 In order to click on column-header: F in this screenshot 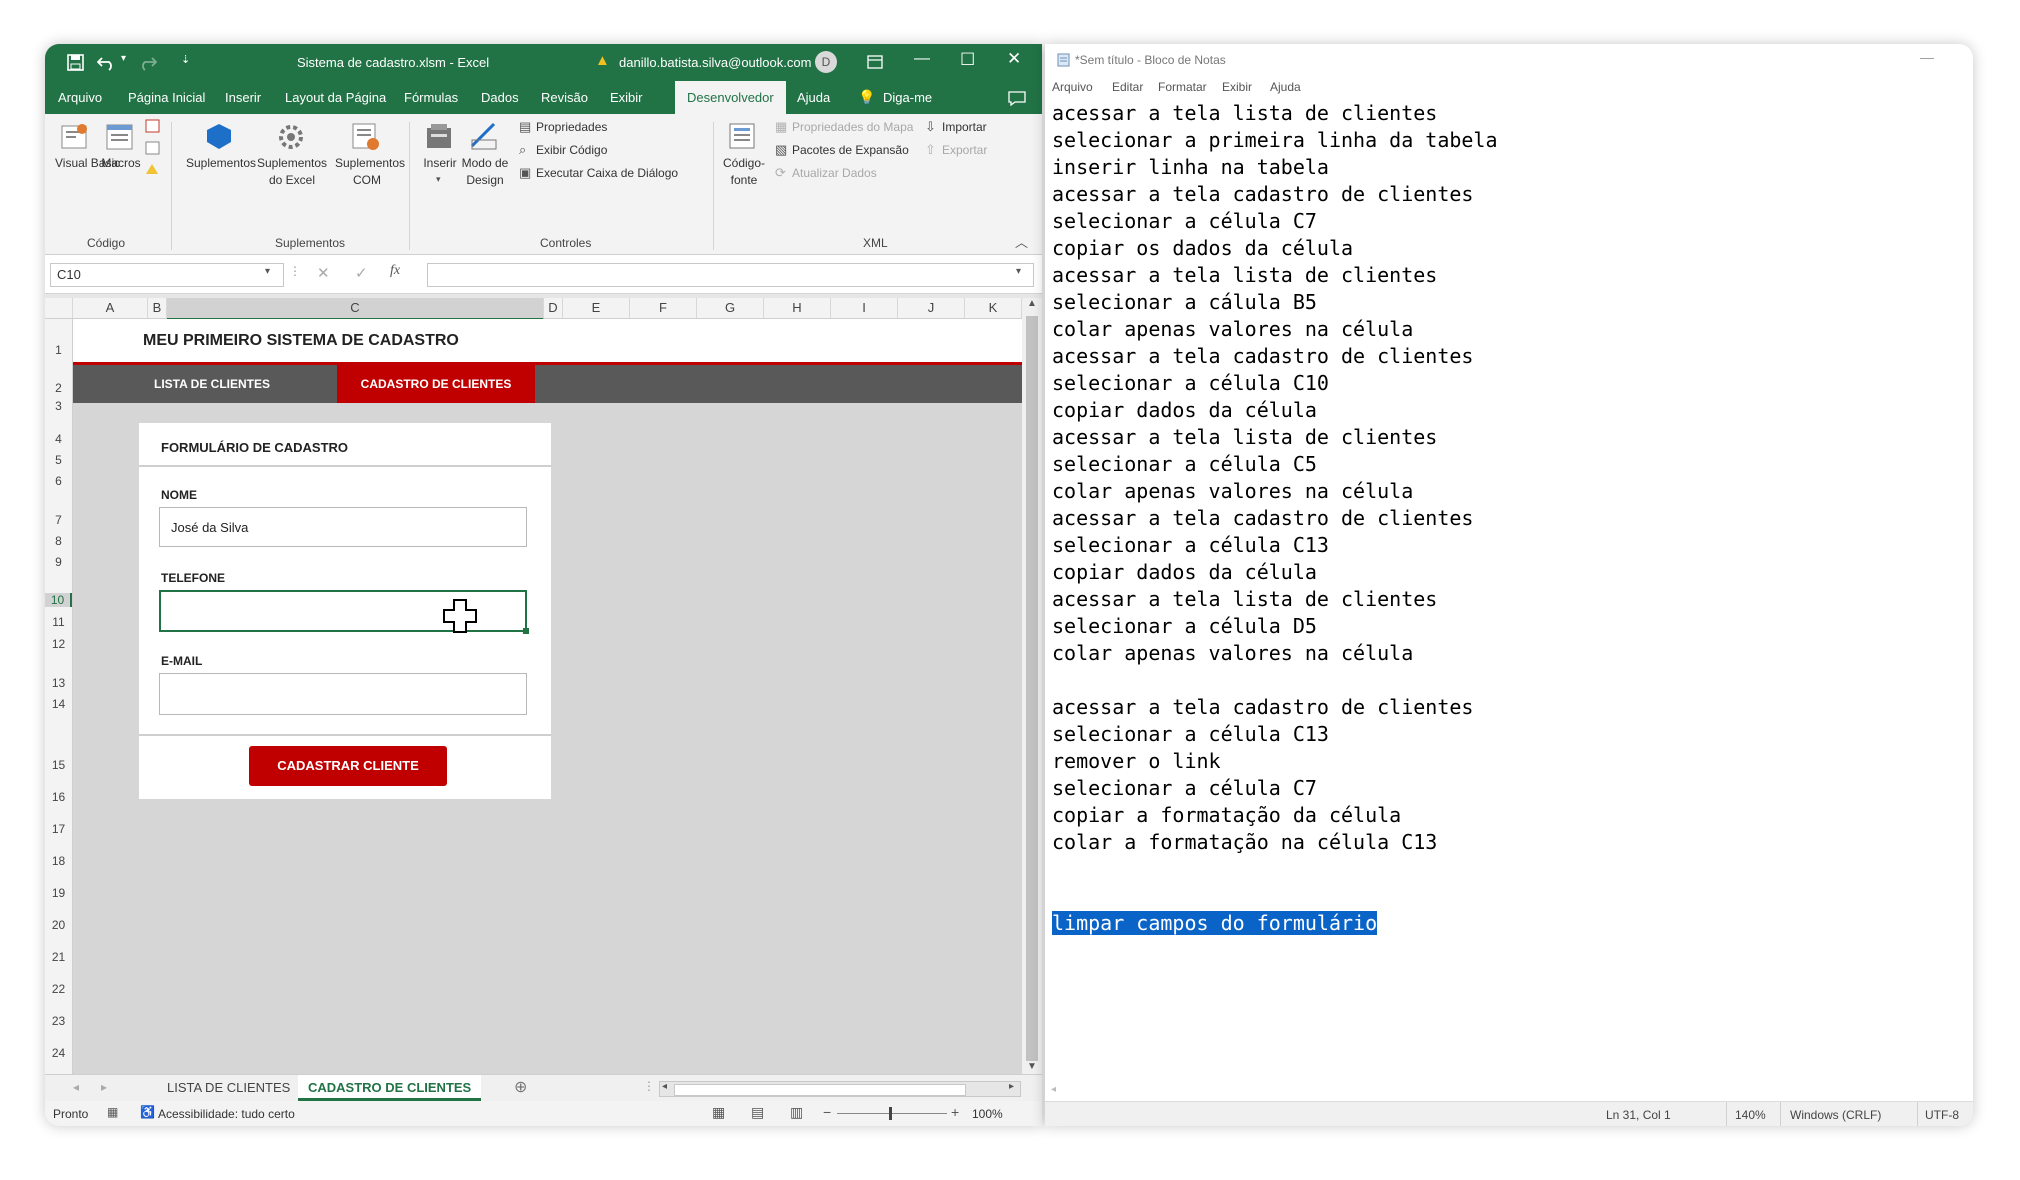, I will do `click(663, 308)`.